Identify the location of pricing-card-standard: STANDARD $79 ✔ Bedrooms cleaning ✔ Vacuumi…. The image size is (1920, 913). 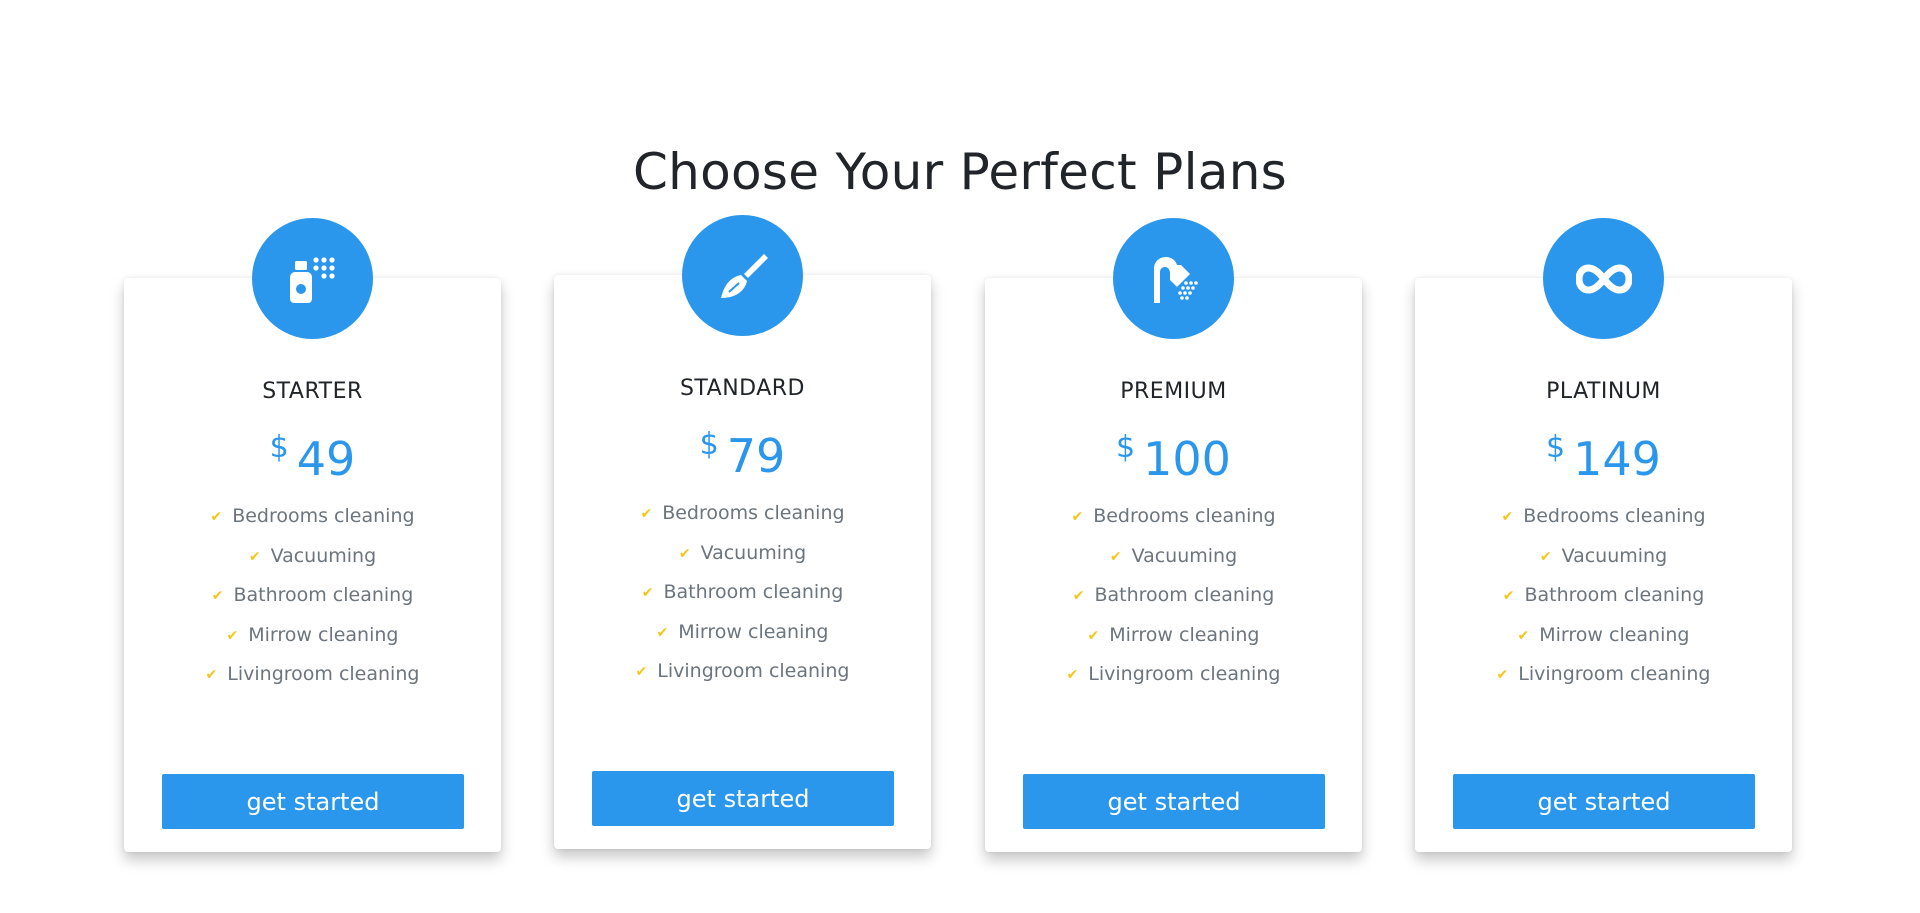
(742, 532).